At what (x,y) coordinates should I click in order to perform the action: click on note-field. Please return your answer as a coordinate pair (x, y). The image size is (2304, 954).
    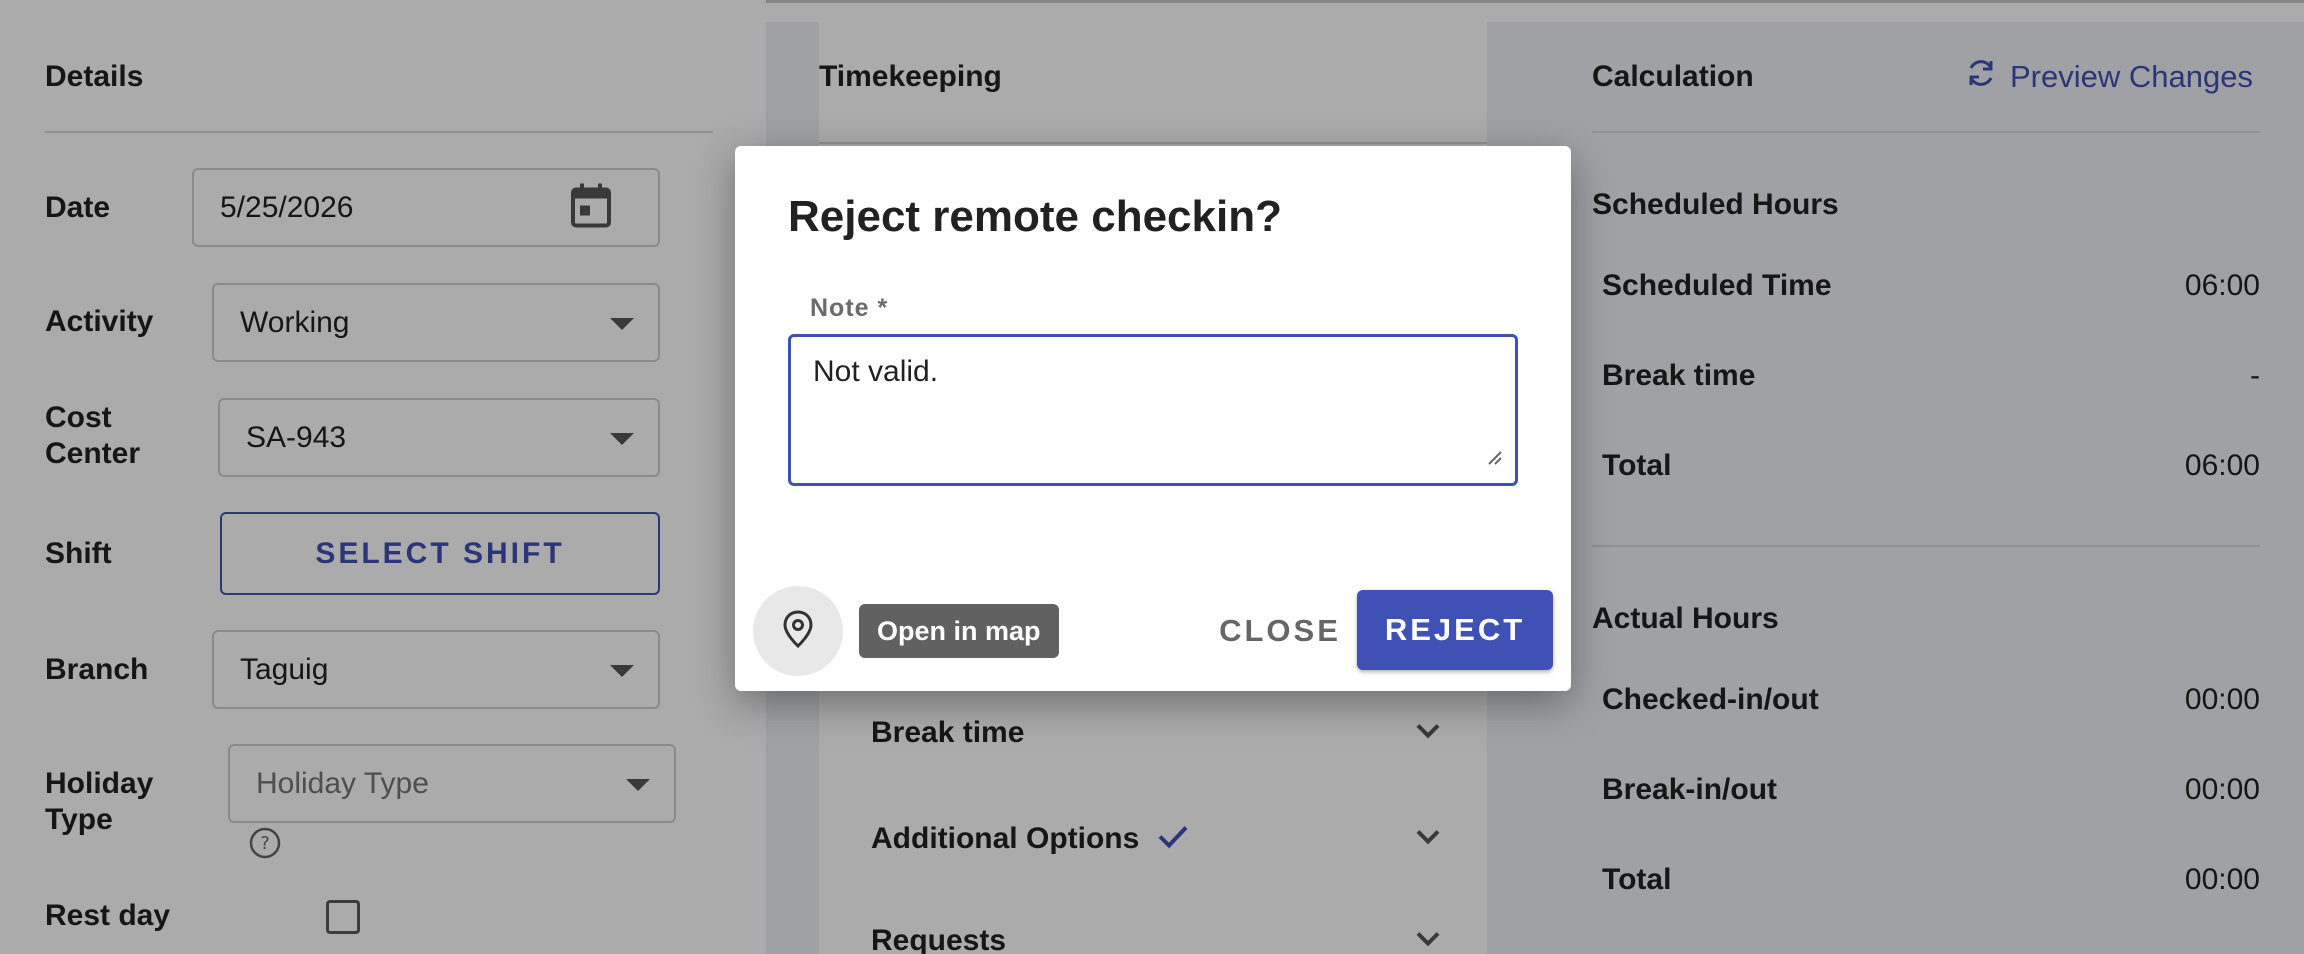
    Looking at the image, I should click on (1153, 410).